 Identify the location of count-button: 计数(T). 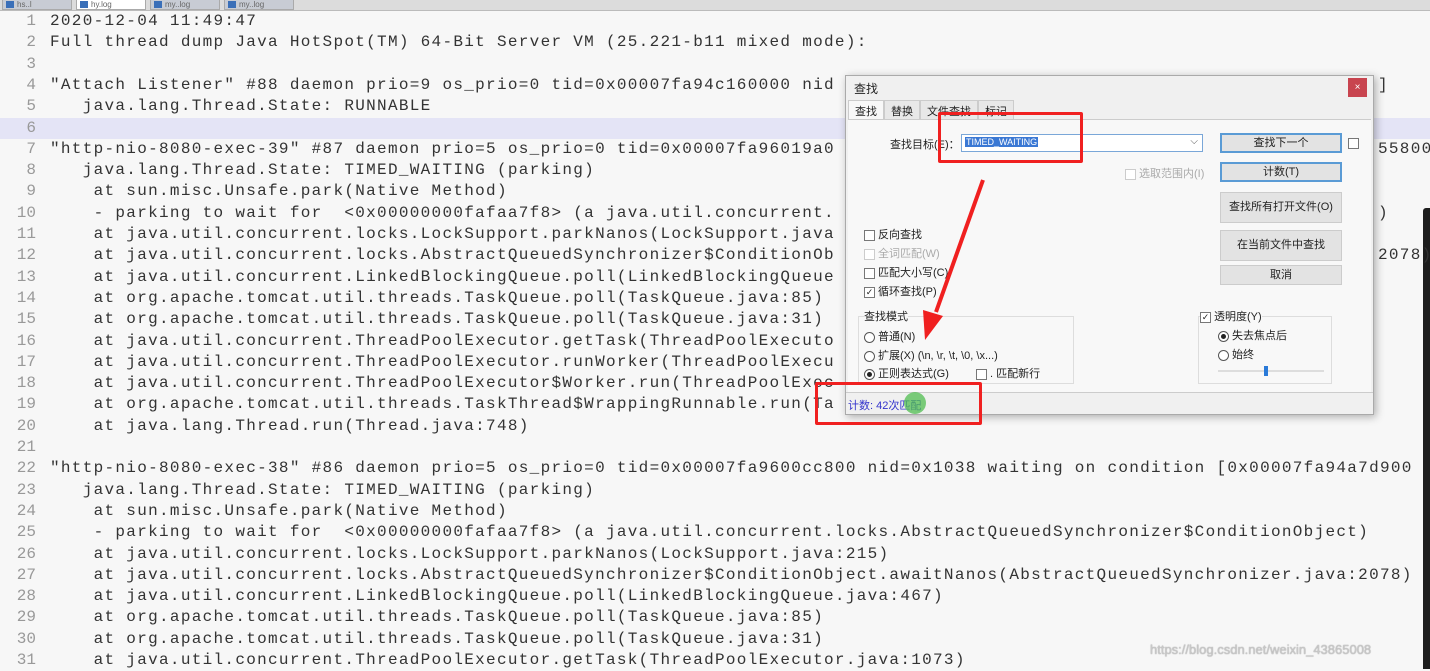
(1281, 172).